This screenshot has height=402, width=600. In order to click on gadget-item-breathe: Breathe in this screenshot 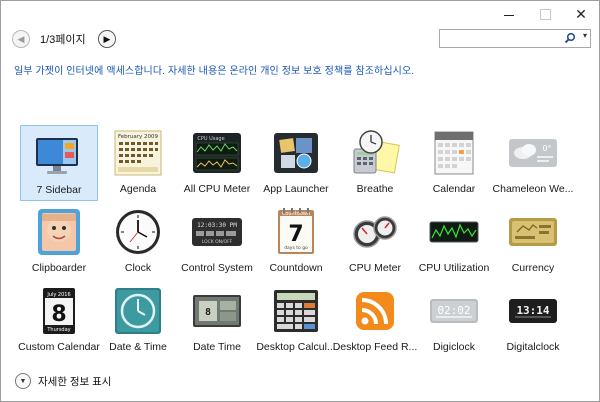, I will do `click(375, 163)`.